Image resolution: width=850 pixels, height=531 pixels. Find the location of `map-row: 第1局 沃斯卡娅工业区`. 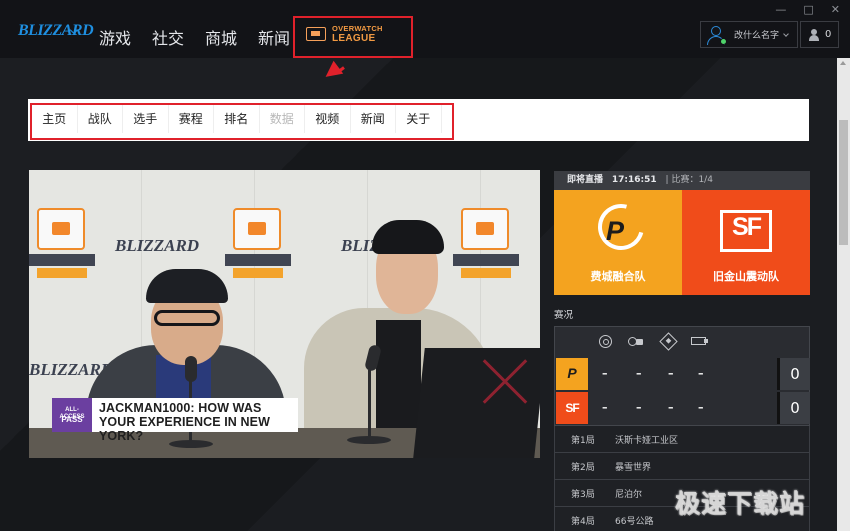

map-row: 第1局 沃斯卡娅工业区 is located at coordinates (682, 439).